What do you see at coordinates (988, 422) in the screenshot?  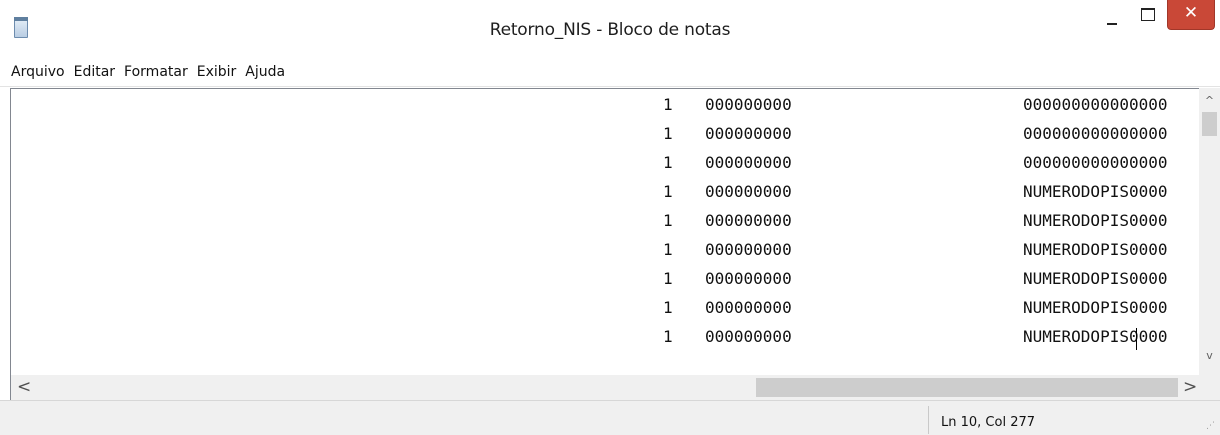 I see `cursor-position: Ln 10, Col 277` at bounding box center [988, 422].